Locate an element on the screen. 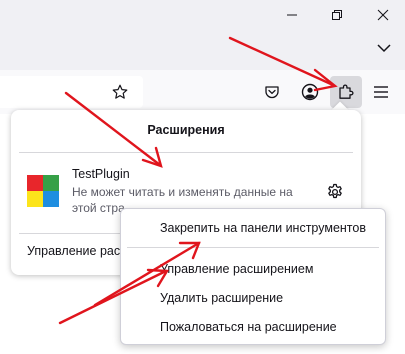 The height and width of the screenshot is (354, 405). account-button is located at coordinates (310, 92).